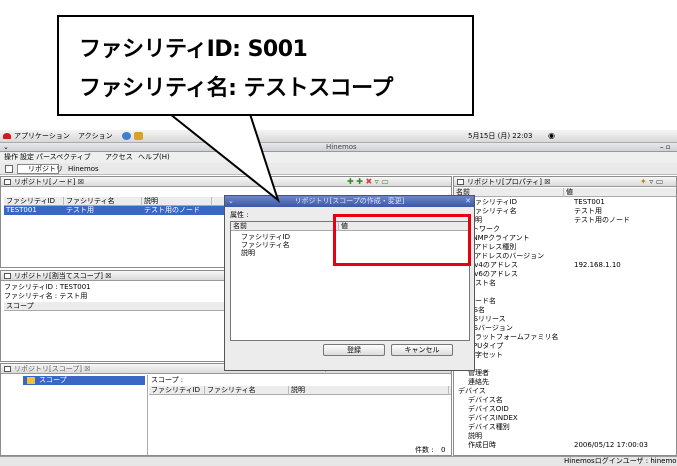 This screenshot has height=466, width=677. What do you see at coordinates (402, 240) in the screenshot?
I see `highlight-box` at bounding box center [402, 240].